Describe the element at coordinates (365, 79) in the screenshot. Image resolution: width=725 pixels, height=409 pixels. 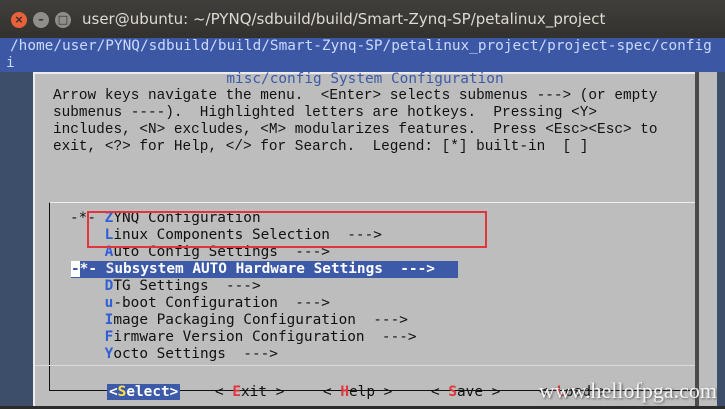
I see `dialog-title: misc/config System Configuration` at that location.